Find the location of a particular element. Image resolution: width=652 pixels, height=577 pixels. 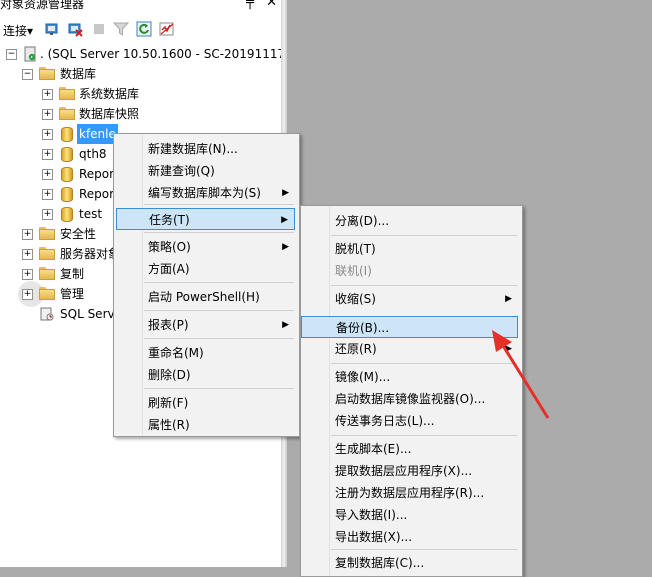

server-label: . (SQL Server 10.50.1600 - SC-201911171 is located at coordinates (160, 54).